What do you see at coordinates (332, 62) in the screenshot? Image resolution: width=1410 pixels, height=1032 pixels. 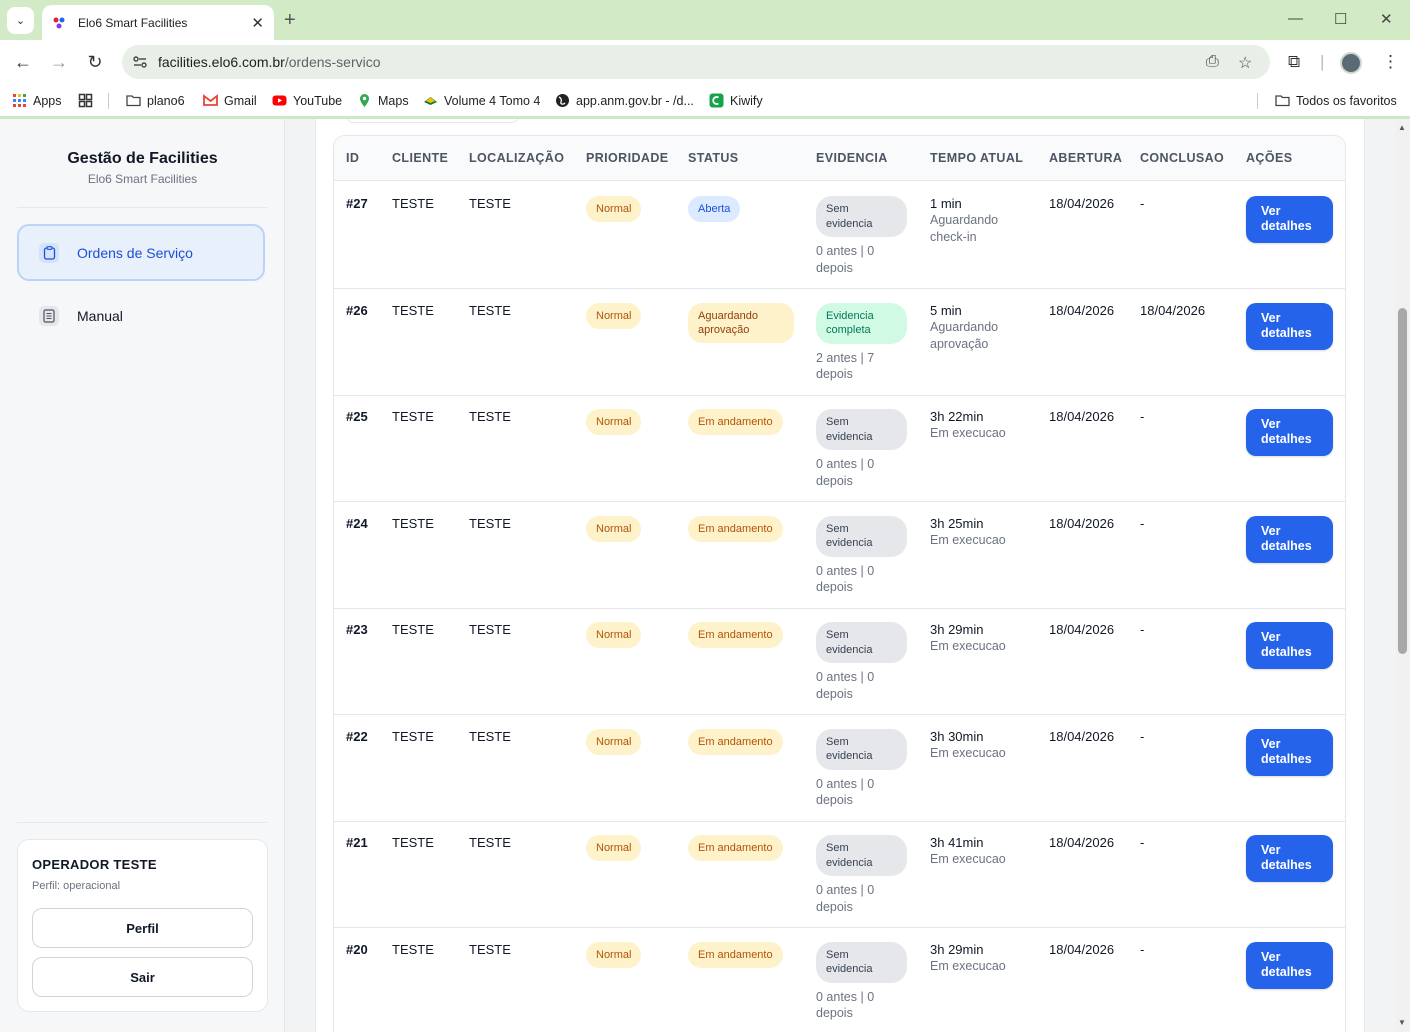 I see `url-path: /ordens-servico` at bounding box center [332, 62].